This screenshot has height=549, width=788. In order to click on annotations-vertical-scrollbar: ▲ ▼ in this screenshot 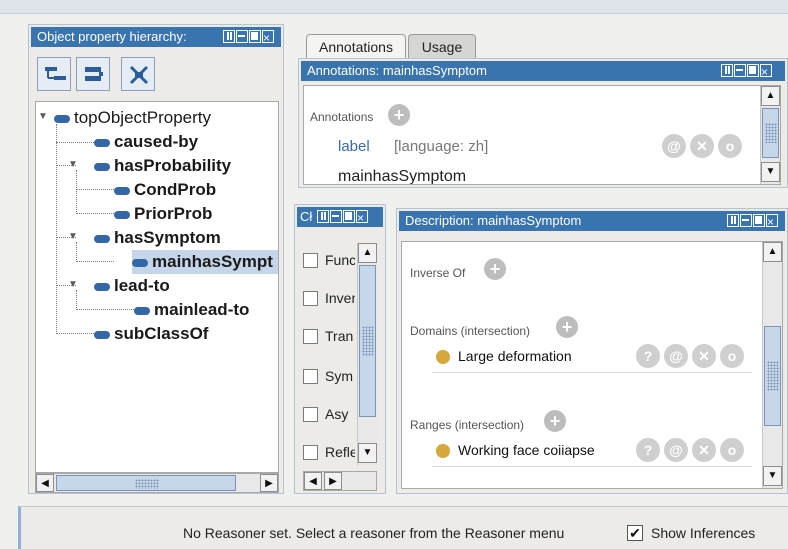, I will do `click(770, 135)`.